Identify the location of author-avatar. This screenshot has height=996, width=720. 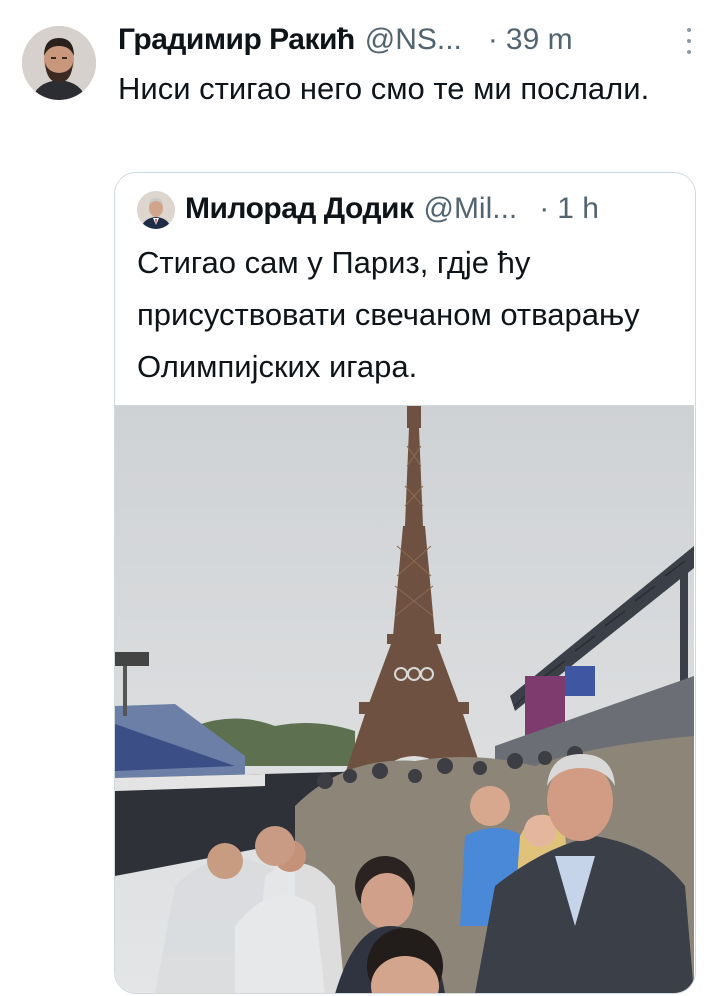
(59, 63).